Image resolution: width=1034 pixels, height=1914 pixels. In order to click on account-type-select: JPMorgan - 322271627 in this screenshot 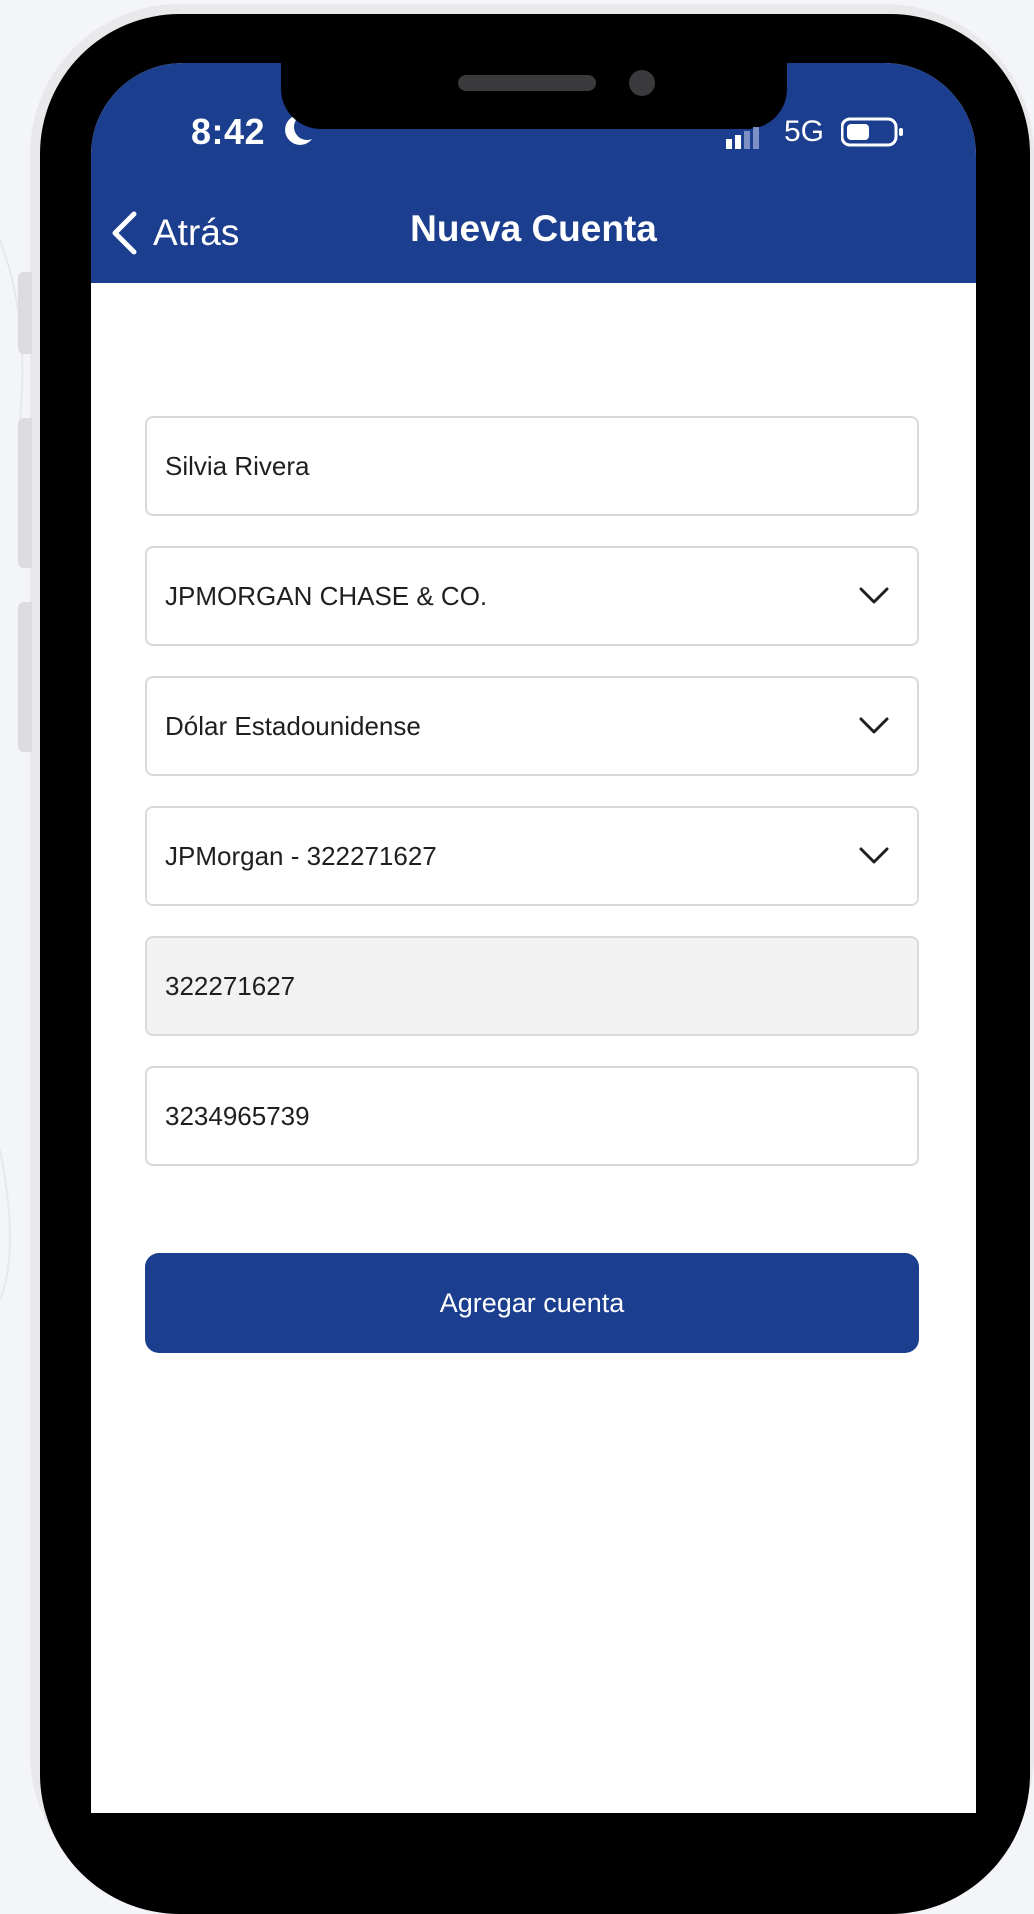, I will do `click(532, 856)`.